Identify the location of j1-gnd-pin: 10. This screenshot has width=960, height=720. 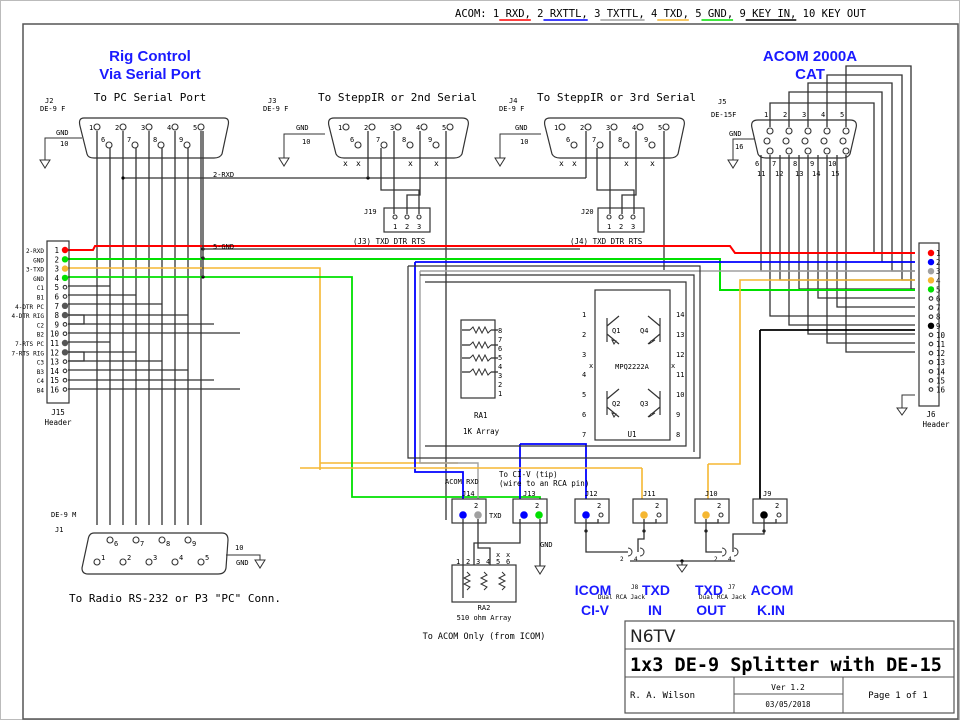
(239, 548).